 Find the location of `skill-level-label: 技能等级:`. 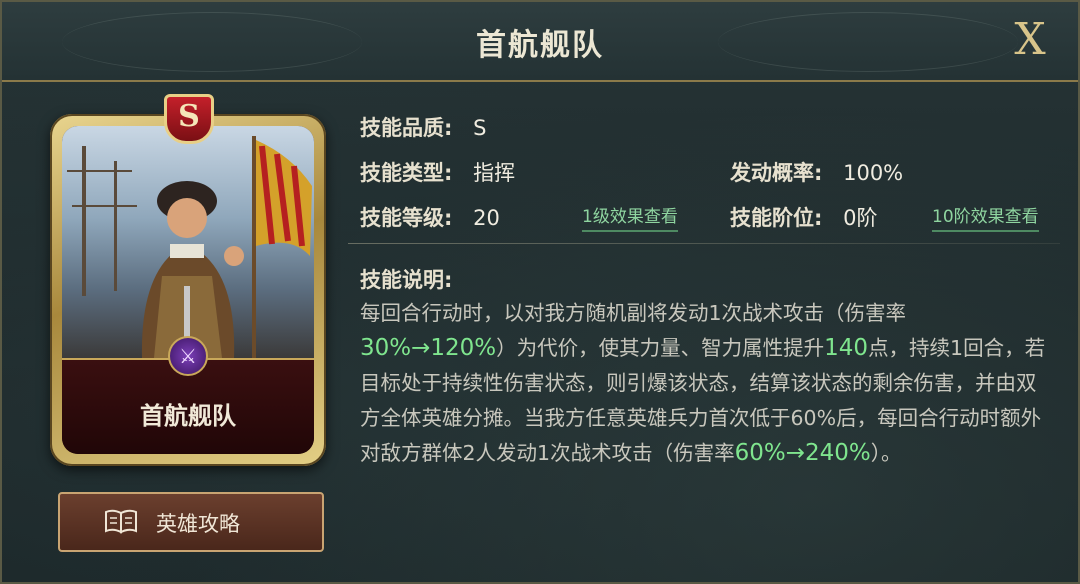

skill-level-label: 技能等级: is located at coordinates (406, 218).